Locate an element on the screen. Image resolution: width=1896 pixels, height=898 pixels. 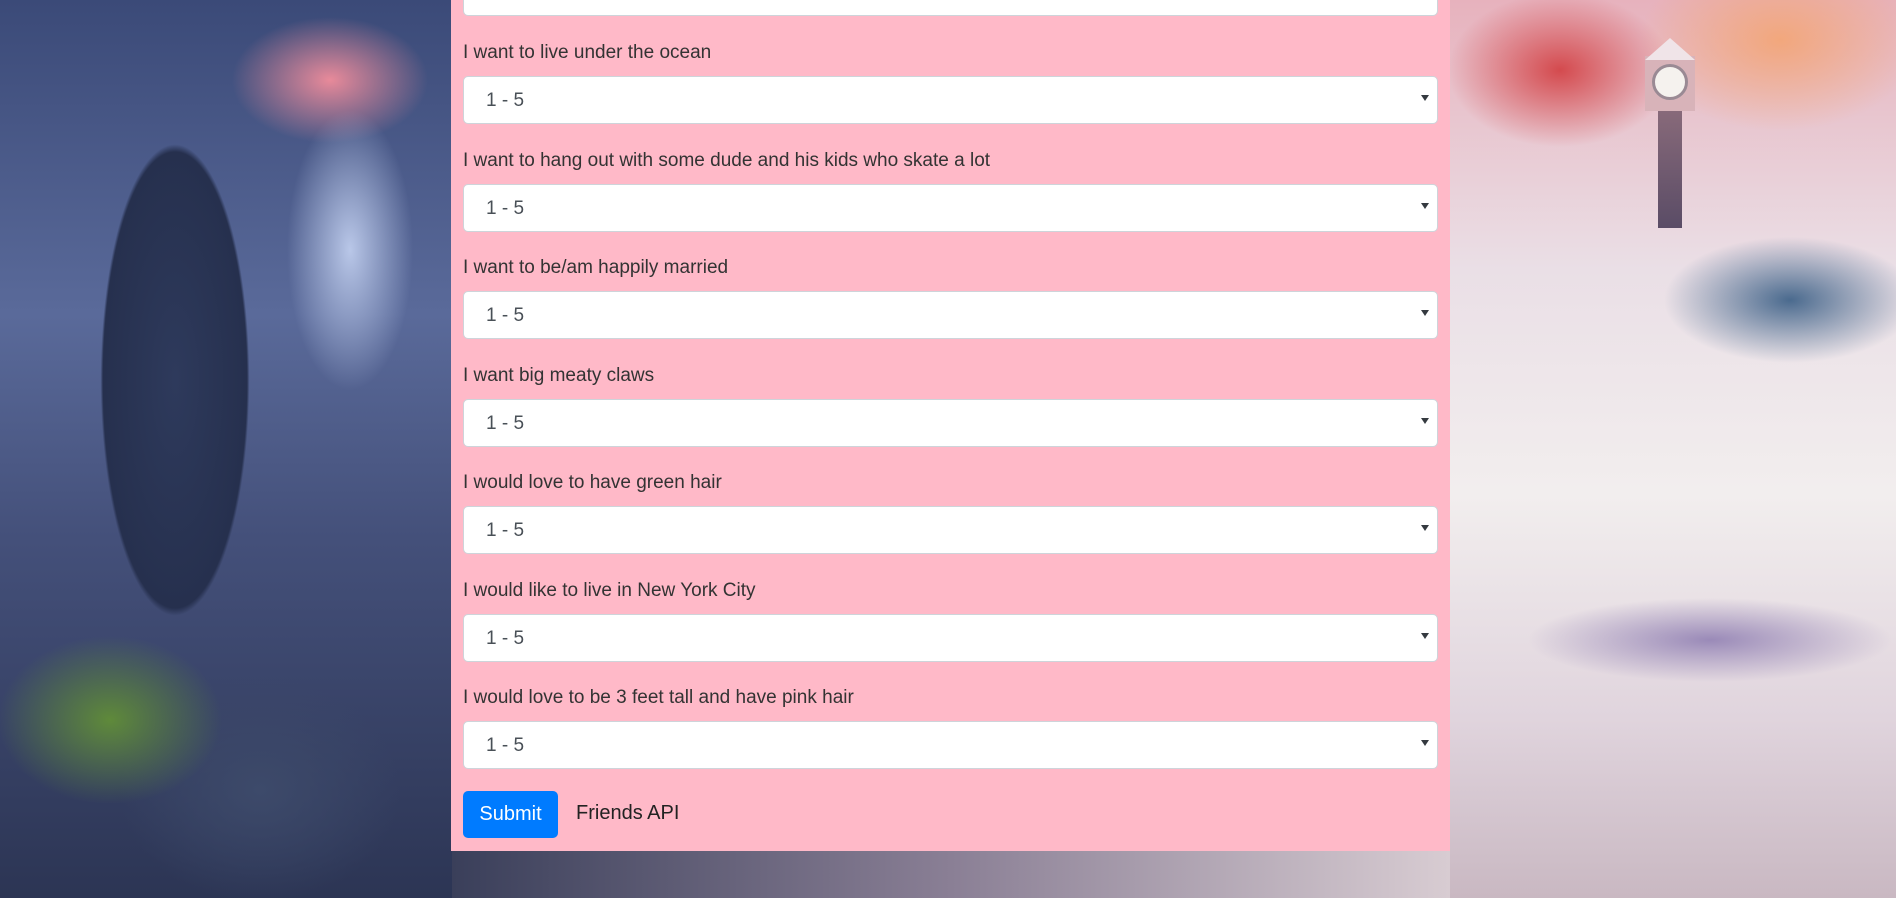
question-label: I want big meaty claws is located at coordinates (559, 375).